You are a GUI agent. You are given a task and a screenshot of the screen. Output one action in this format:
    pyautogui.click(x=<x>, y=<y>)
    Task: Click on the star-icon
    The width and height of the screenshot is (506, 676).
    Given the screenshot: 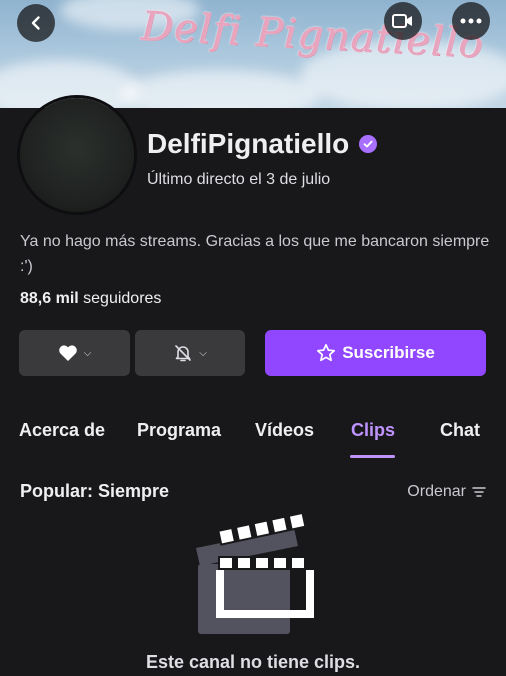 What is the action you would take?
    pyautogui.click(x=326, y=352)
    